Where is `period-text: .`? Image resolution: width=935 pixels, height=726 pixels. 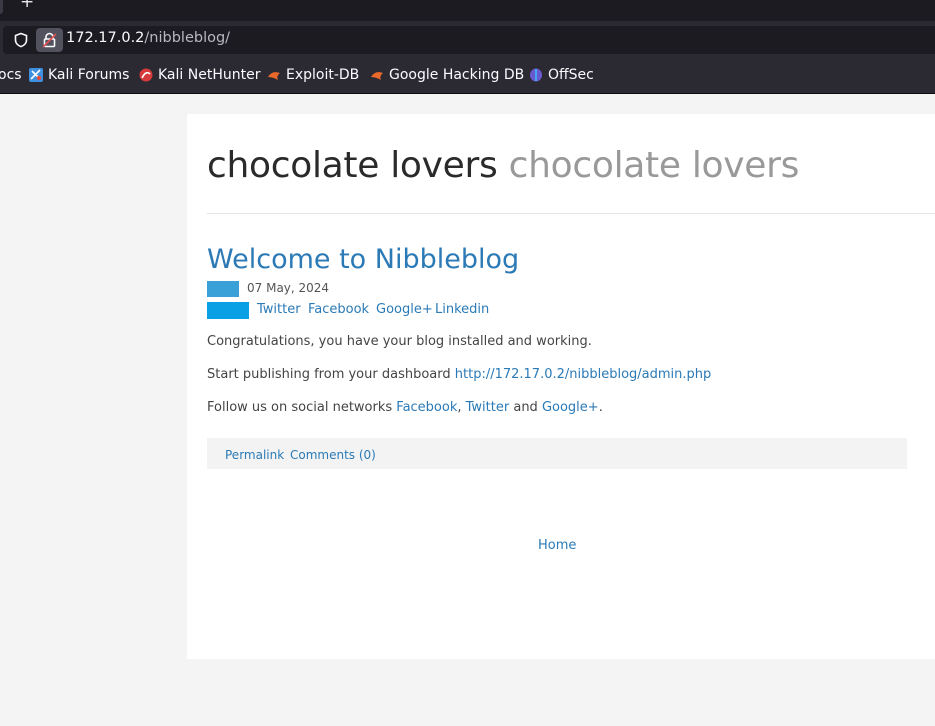
period-text: . is located at coordinates (600, 407).